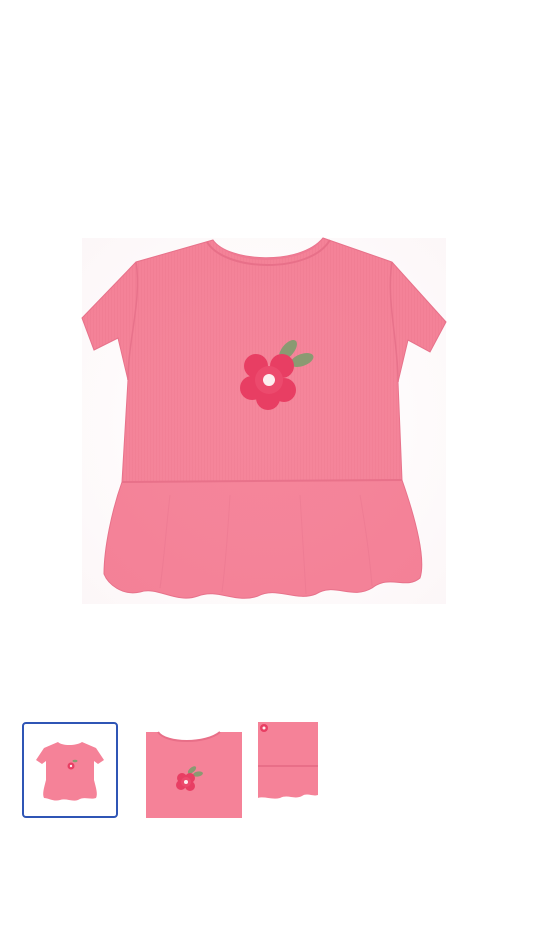 The height and width of the screenshot is (927, 533). I want to click on thumbnail-front-image, so click(70, 771).